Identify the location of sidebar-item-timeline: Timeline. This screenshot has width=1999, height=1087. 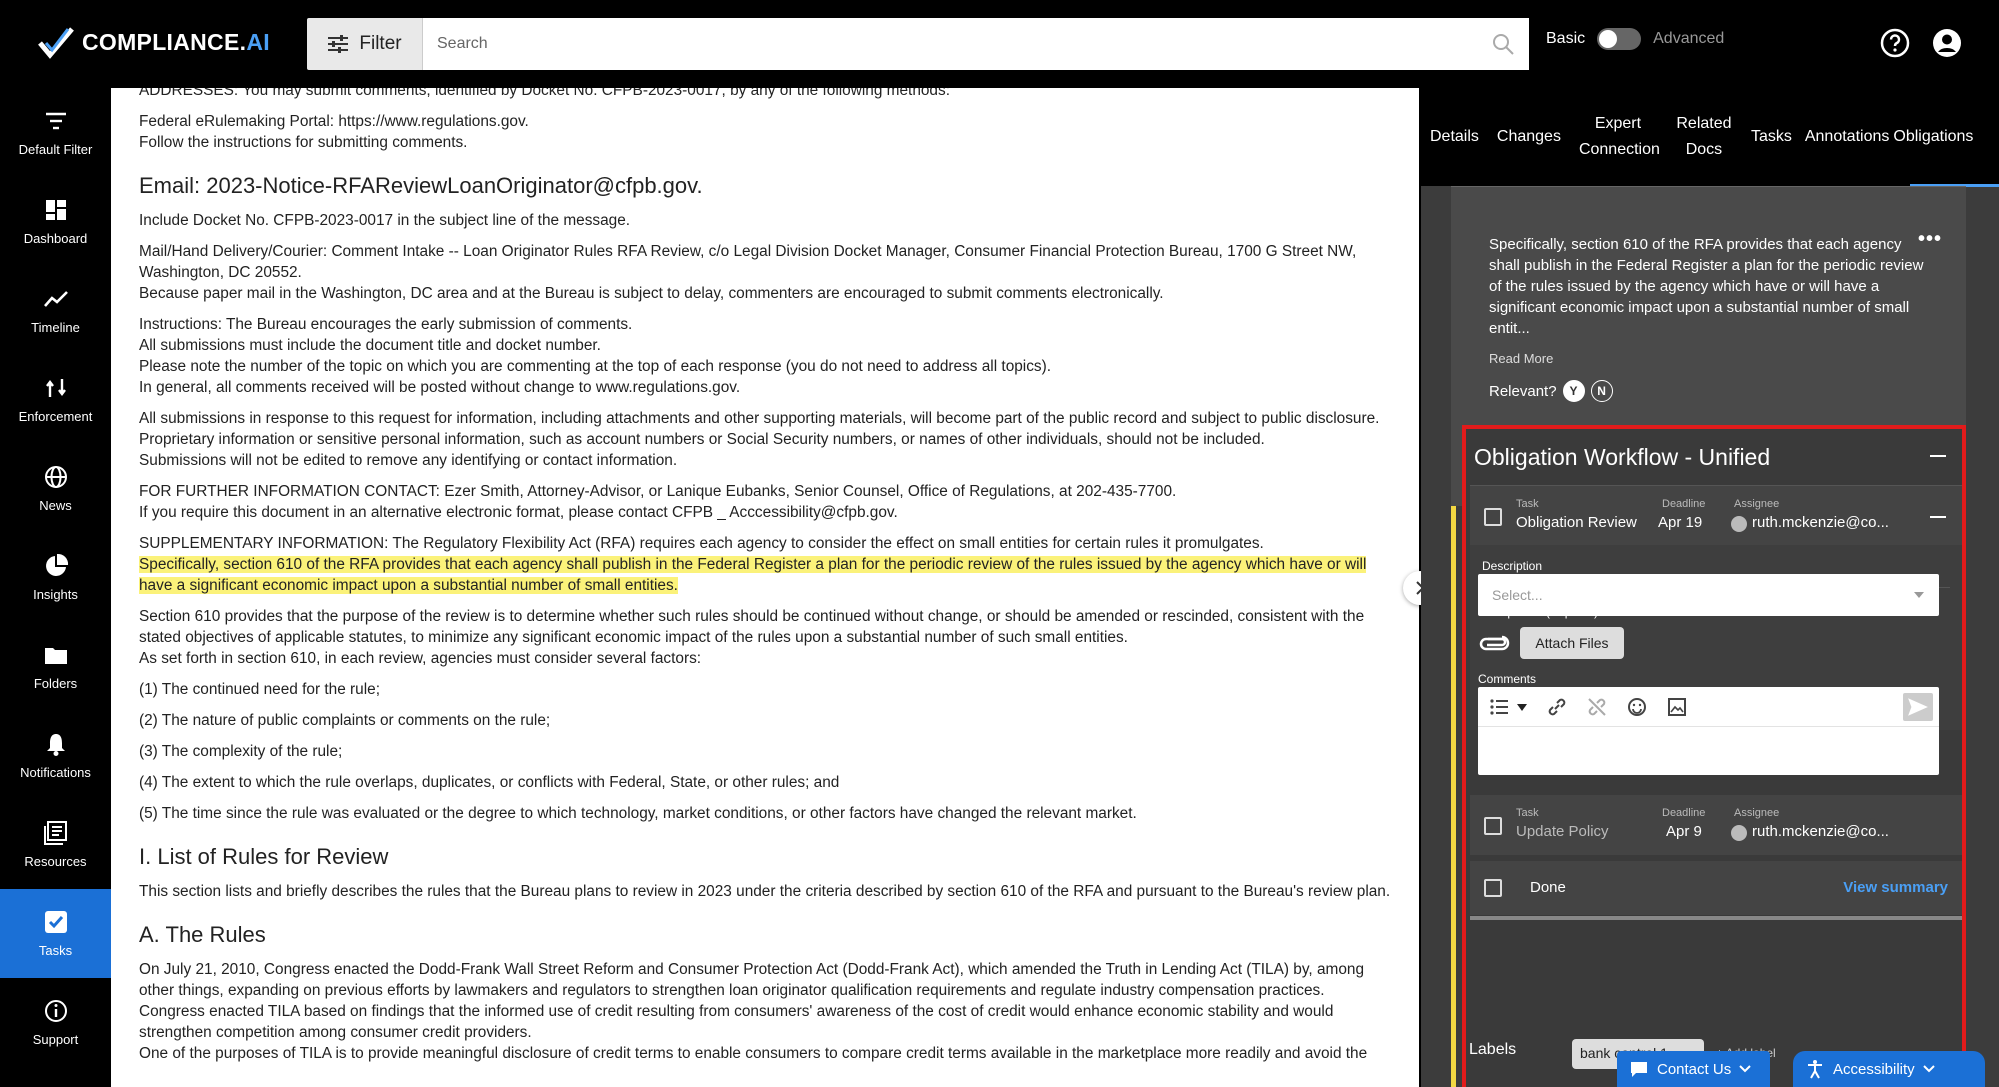
(55, 310).